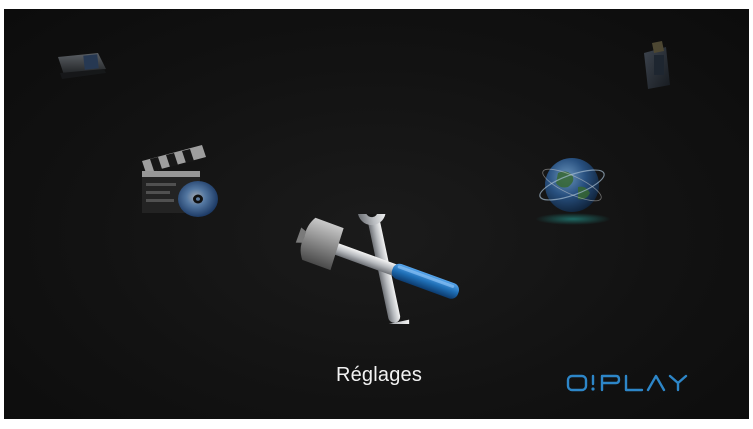 The height and width of the screenshot is (429, 753). What do you see at coordinates (181, 181) in the screenshot?
I see `movie-icon` at bounding box center [181, 181].